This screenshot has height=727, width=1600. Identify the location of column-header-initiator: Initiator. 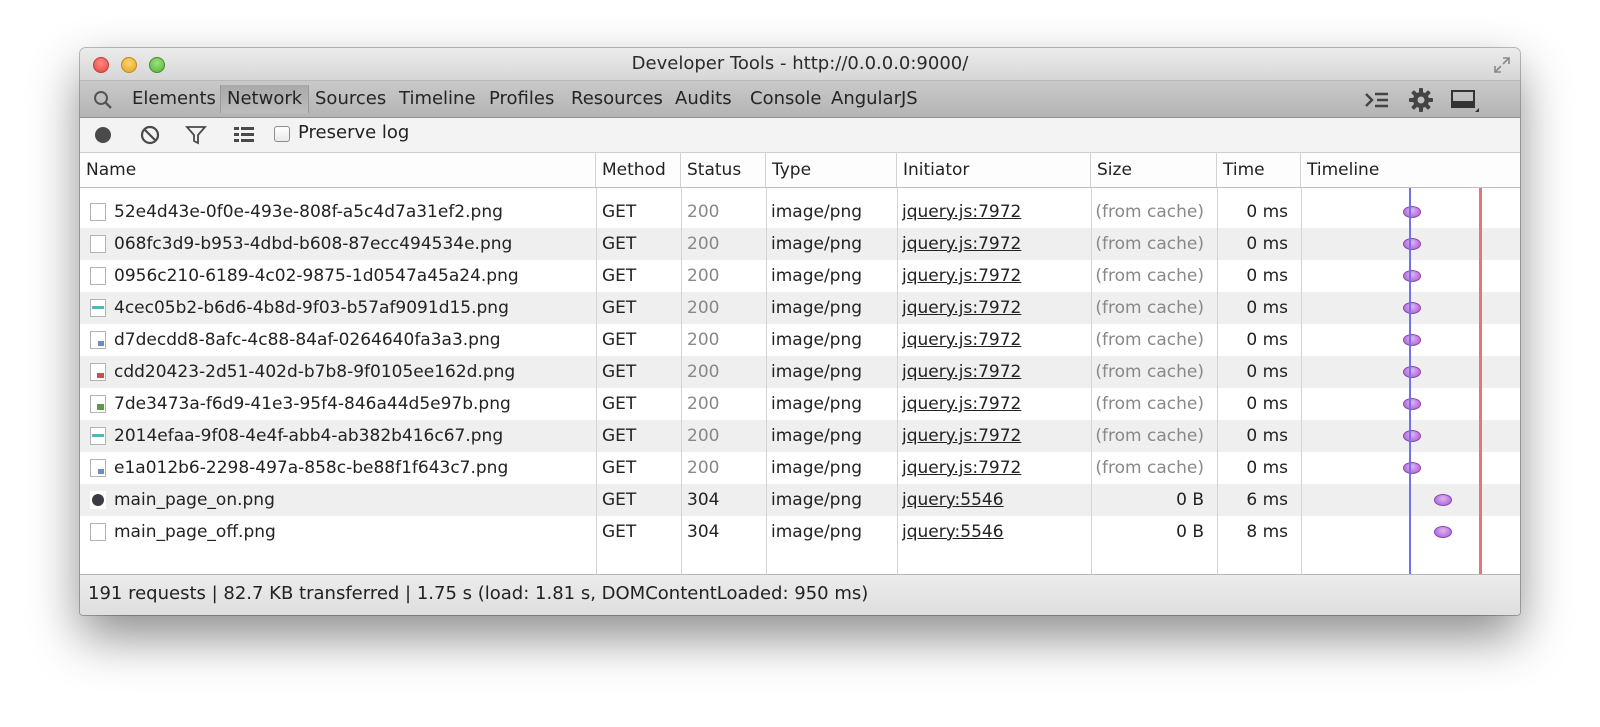
(994, 170).